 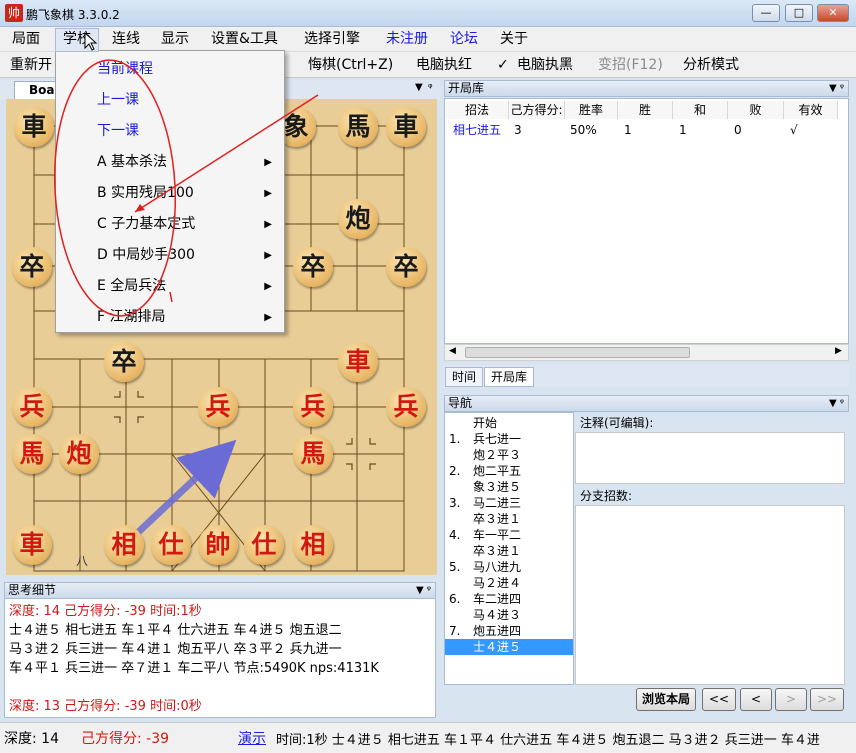 What do you see at coordinates (700, 110) in the screenshot?
I see `col-header-draw: 和` at bounding box center [700, 110].